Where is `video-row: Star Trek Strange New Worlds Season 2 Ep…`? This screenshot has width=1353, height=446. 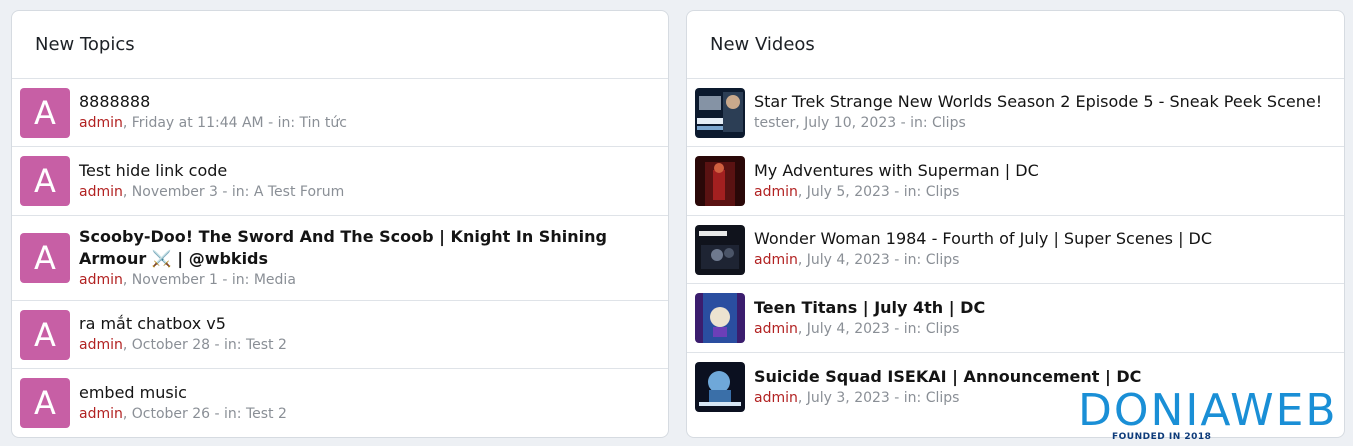
video-row: Star Trek Strange New Worlds Season 2 Ep… is located at coordinates (1015, 113).